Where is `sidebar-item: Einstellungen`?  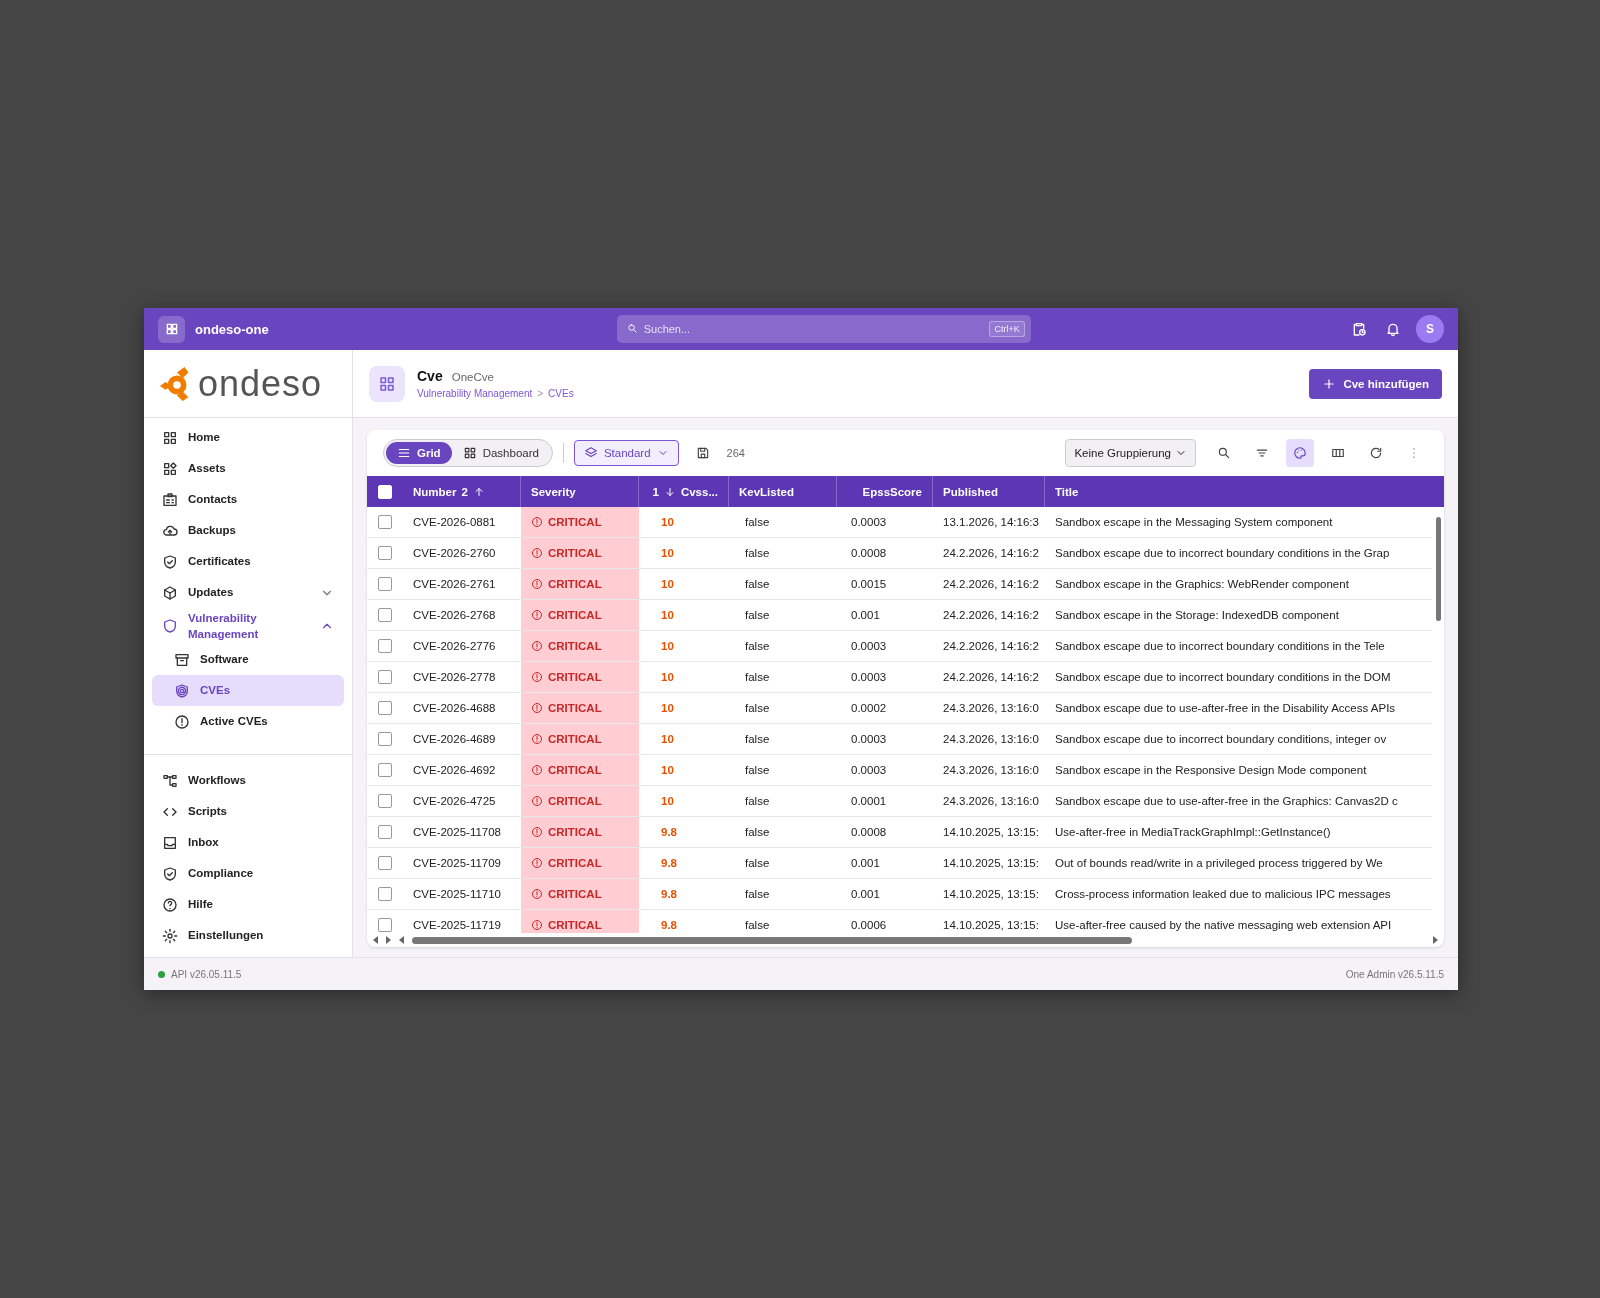 sidebar-item: Einstellungen is located at coordinates (248, 935).